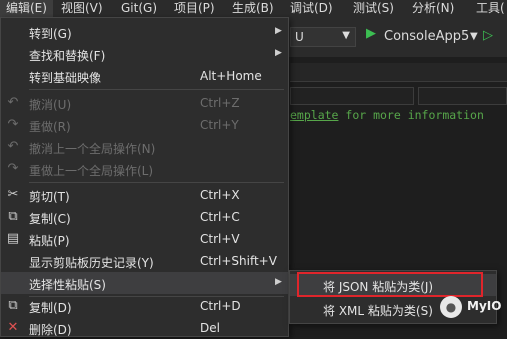 The image size is (507, 339). I want to click on menu-item-goto: 转到(G) ▶, so click(144, 32).